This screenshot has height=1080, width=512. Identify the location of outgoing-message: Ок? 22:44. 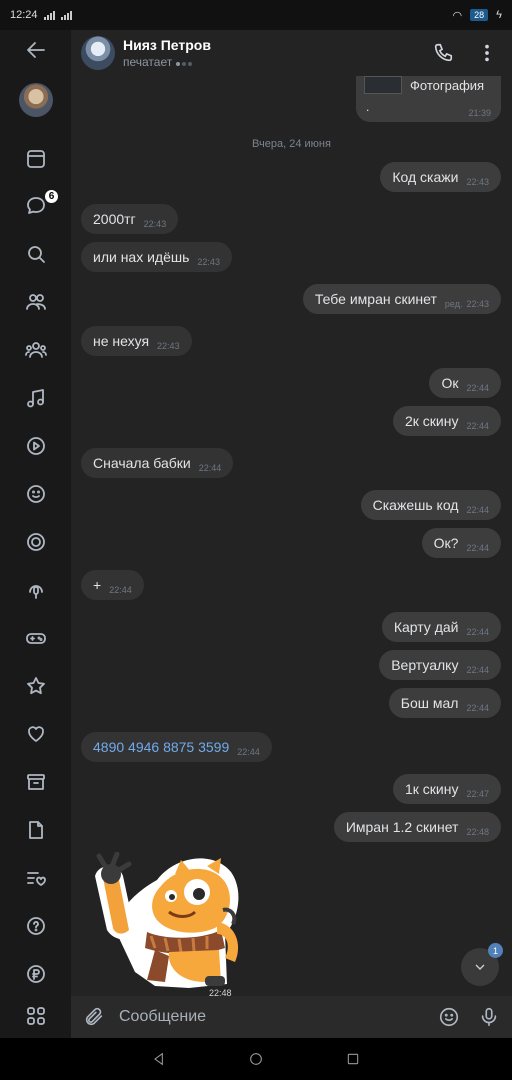
(461, 543).